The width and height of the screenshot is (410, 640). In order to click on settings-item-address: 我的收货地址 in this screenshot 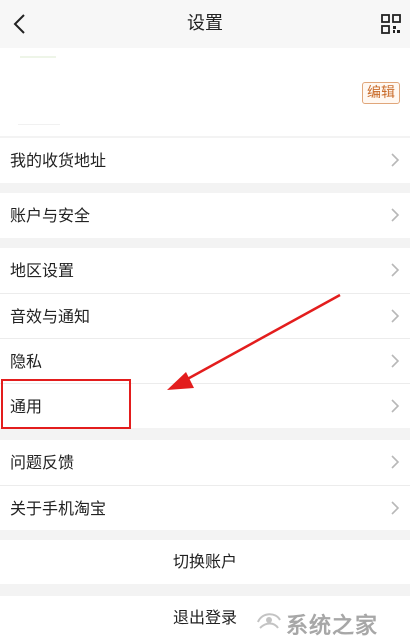, I will do `click(205, 160)`.